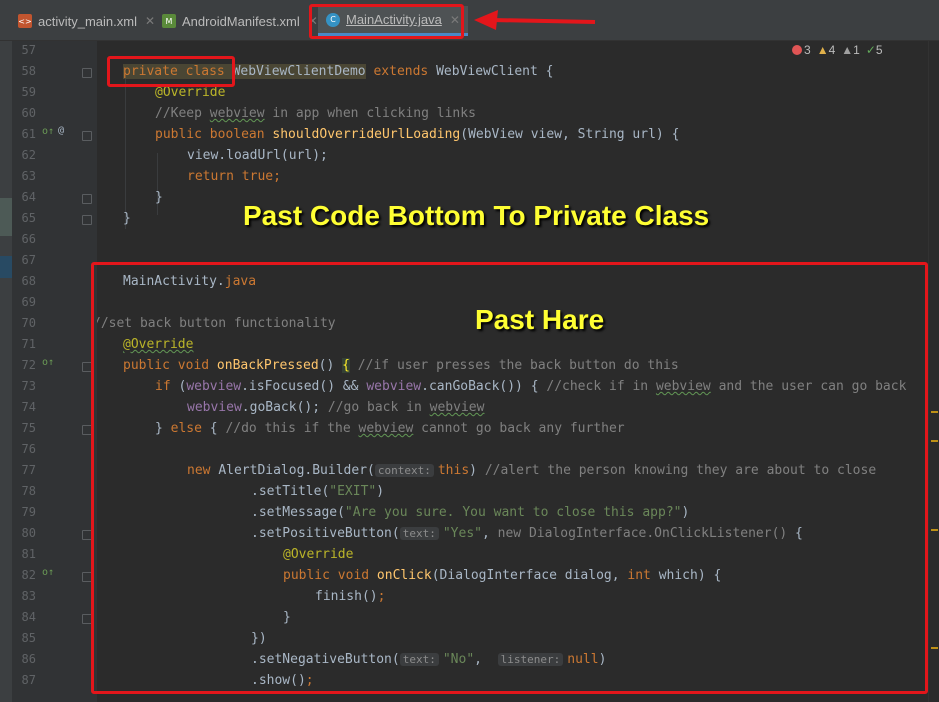 This screenshot has height=702, width=939. Describe the element at coordinates (61, 130) in the screenshot. I see `at-gutter-icon: @` at that location.